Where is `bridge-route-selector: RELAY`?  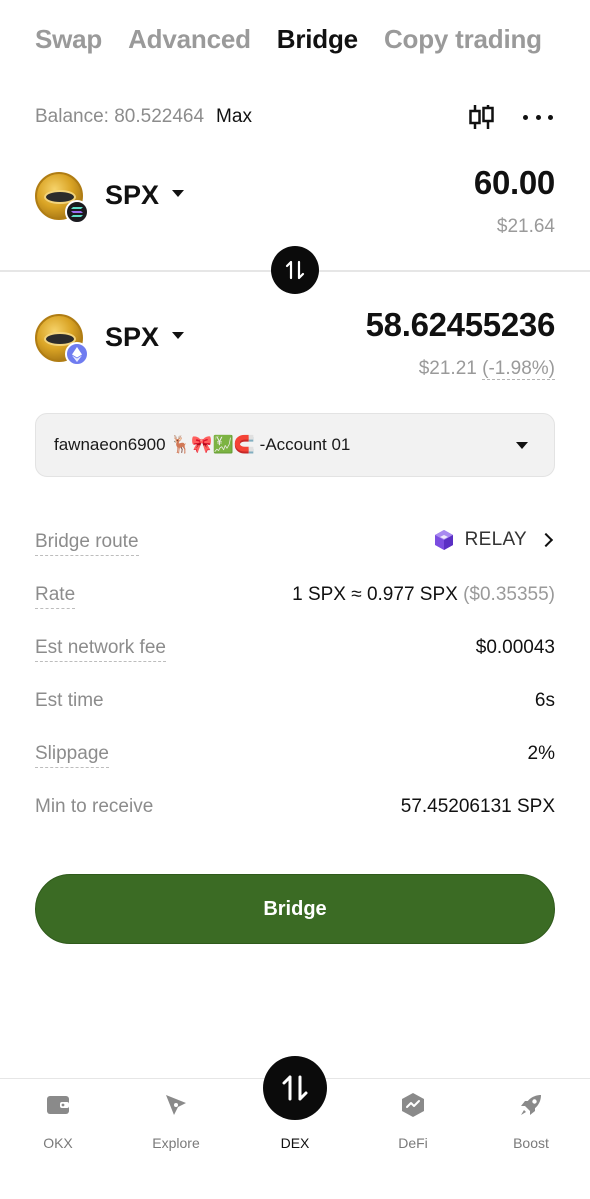
bridge-route-selector: RELAY is located at coordinates (494, 540).